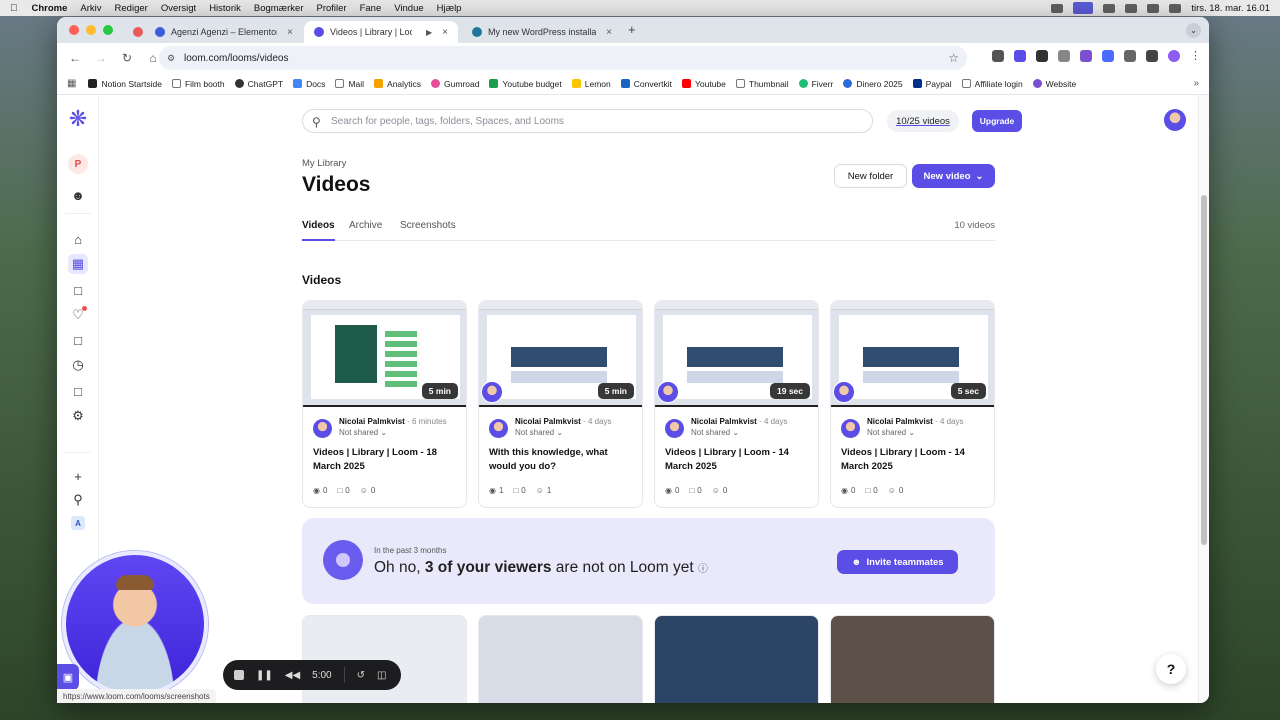 The image size is (1280, 720). What do you see at coordinates (71, 83) in the screenshot?
I see `apps-grid-icon: ▦` at bounding box center [71, 83].